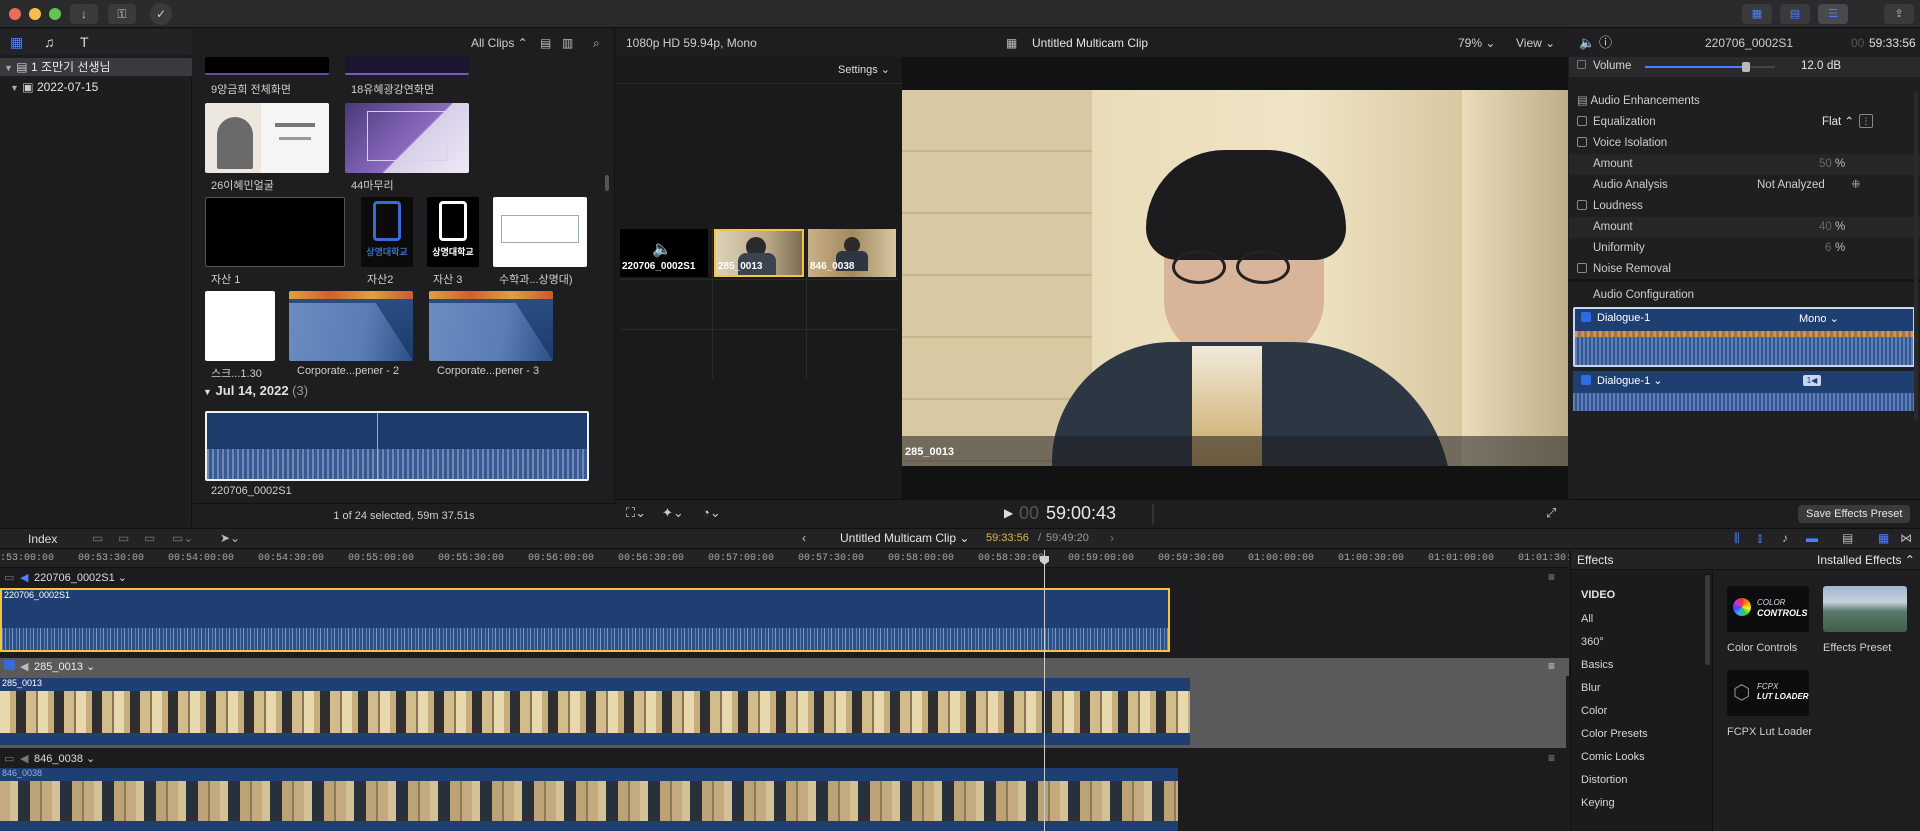 The width and height of the screenshot is (1920, 831). Describe the element at coordinates (1598, 803) in the screenshot. I see `effect-category-item: Keying` at that location.